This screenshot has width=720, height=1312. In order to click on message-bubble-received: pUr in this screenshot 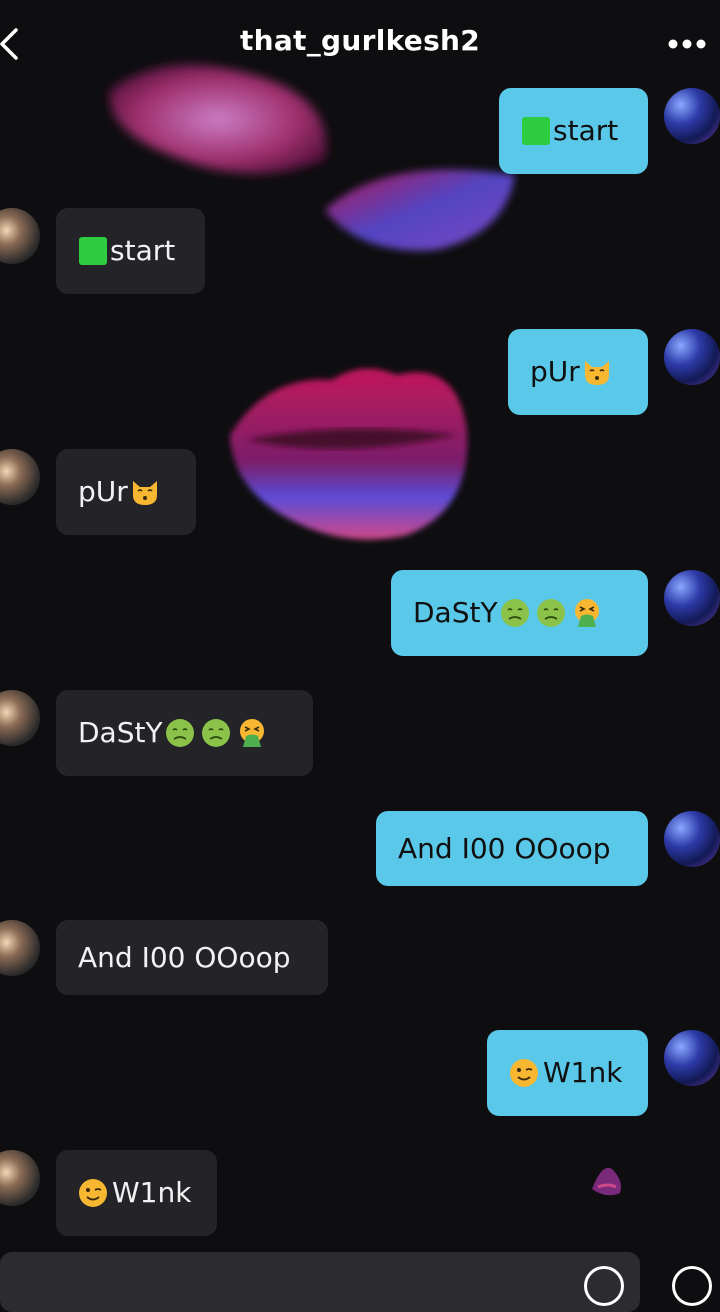, I will do `click(126, 492)`.